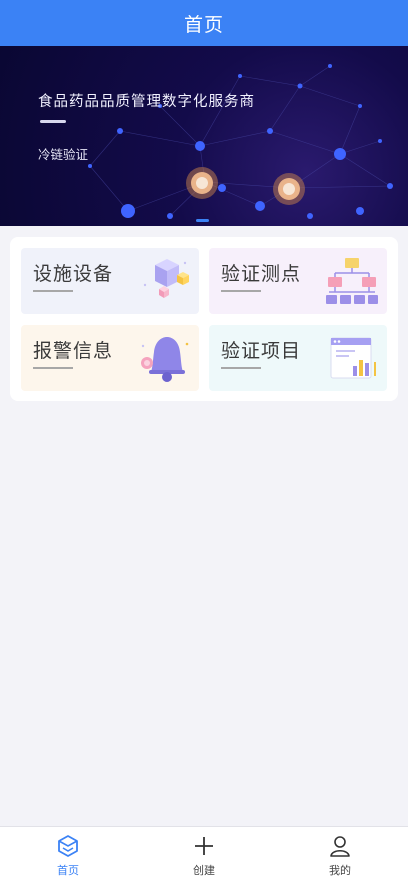 The image size is (408, 883). Describe the element at coordinates (63, 154) in the screenshot. I see `banner-subtitle: 冷链验证` at that location.